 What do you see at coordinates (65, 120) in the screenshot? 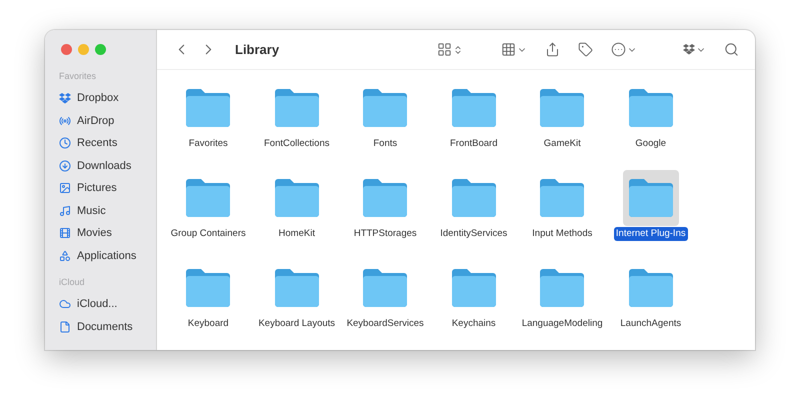
I see `airdrop-icon` at bounding box center [65, 120].